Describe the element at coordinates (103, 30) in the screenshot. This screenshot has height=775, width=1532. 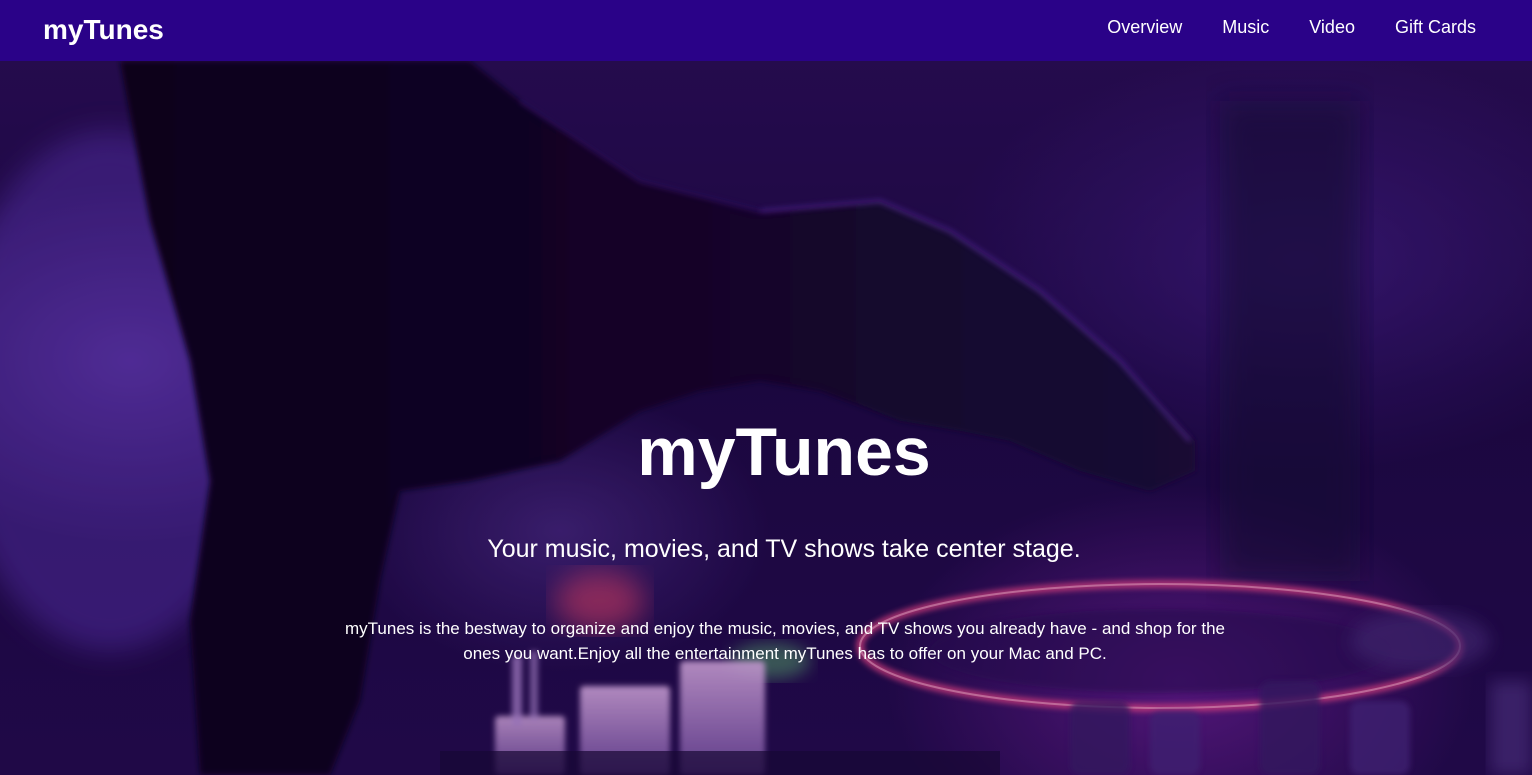
I see `brand-logo: myTunes` at that location.